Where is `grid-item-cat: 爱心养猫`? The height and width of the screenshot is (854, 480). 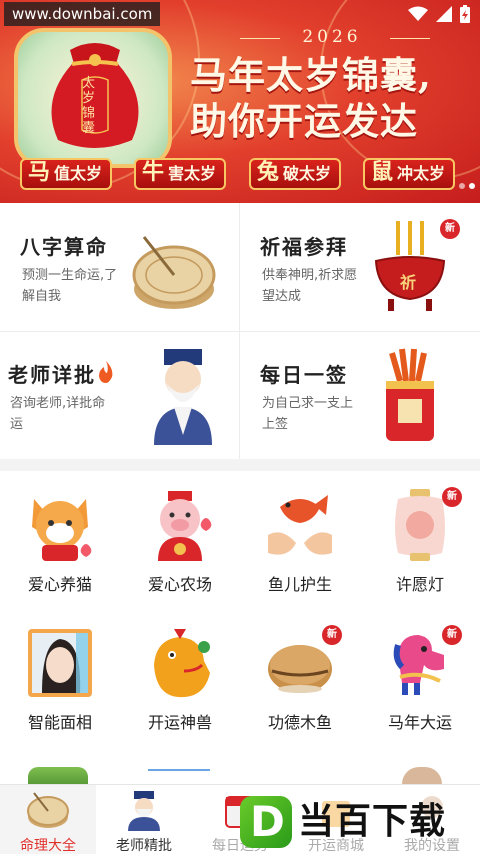 grid-item-cat: 爱心养猫 is located at coordinates (60, 540).